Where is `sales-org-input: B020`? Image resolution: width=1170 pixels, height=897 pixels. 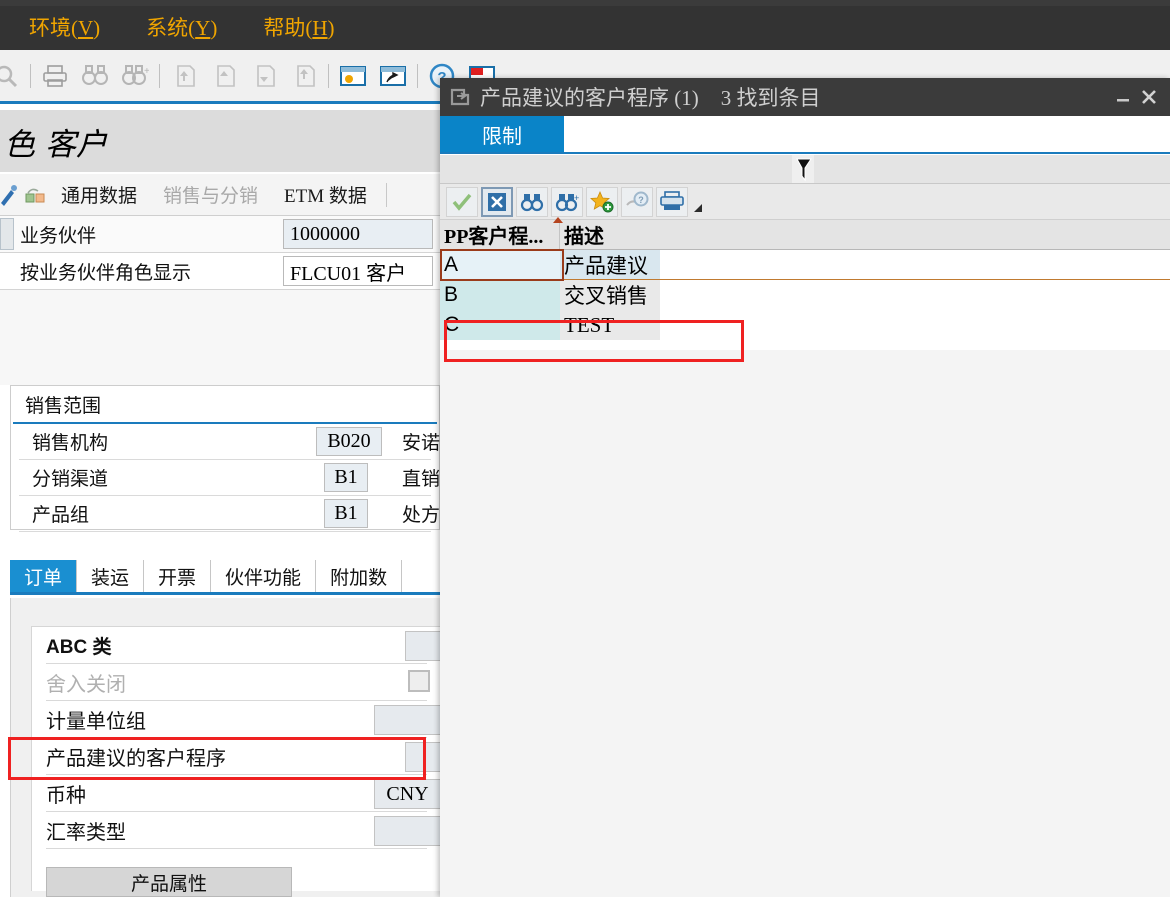
sales-org-input: B020 is located at coordinates (349, 441).